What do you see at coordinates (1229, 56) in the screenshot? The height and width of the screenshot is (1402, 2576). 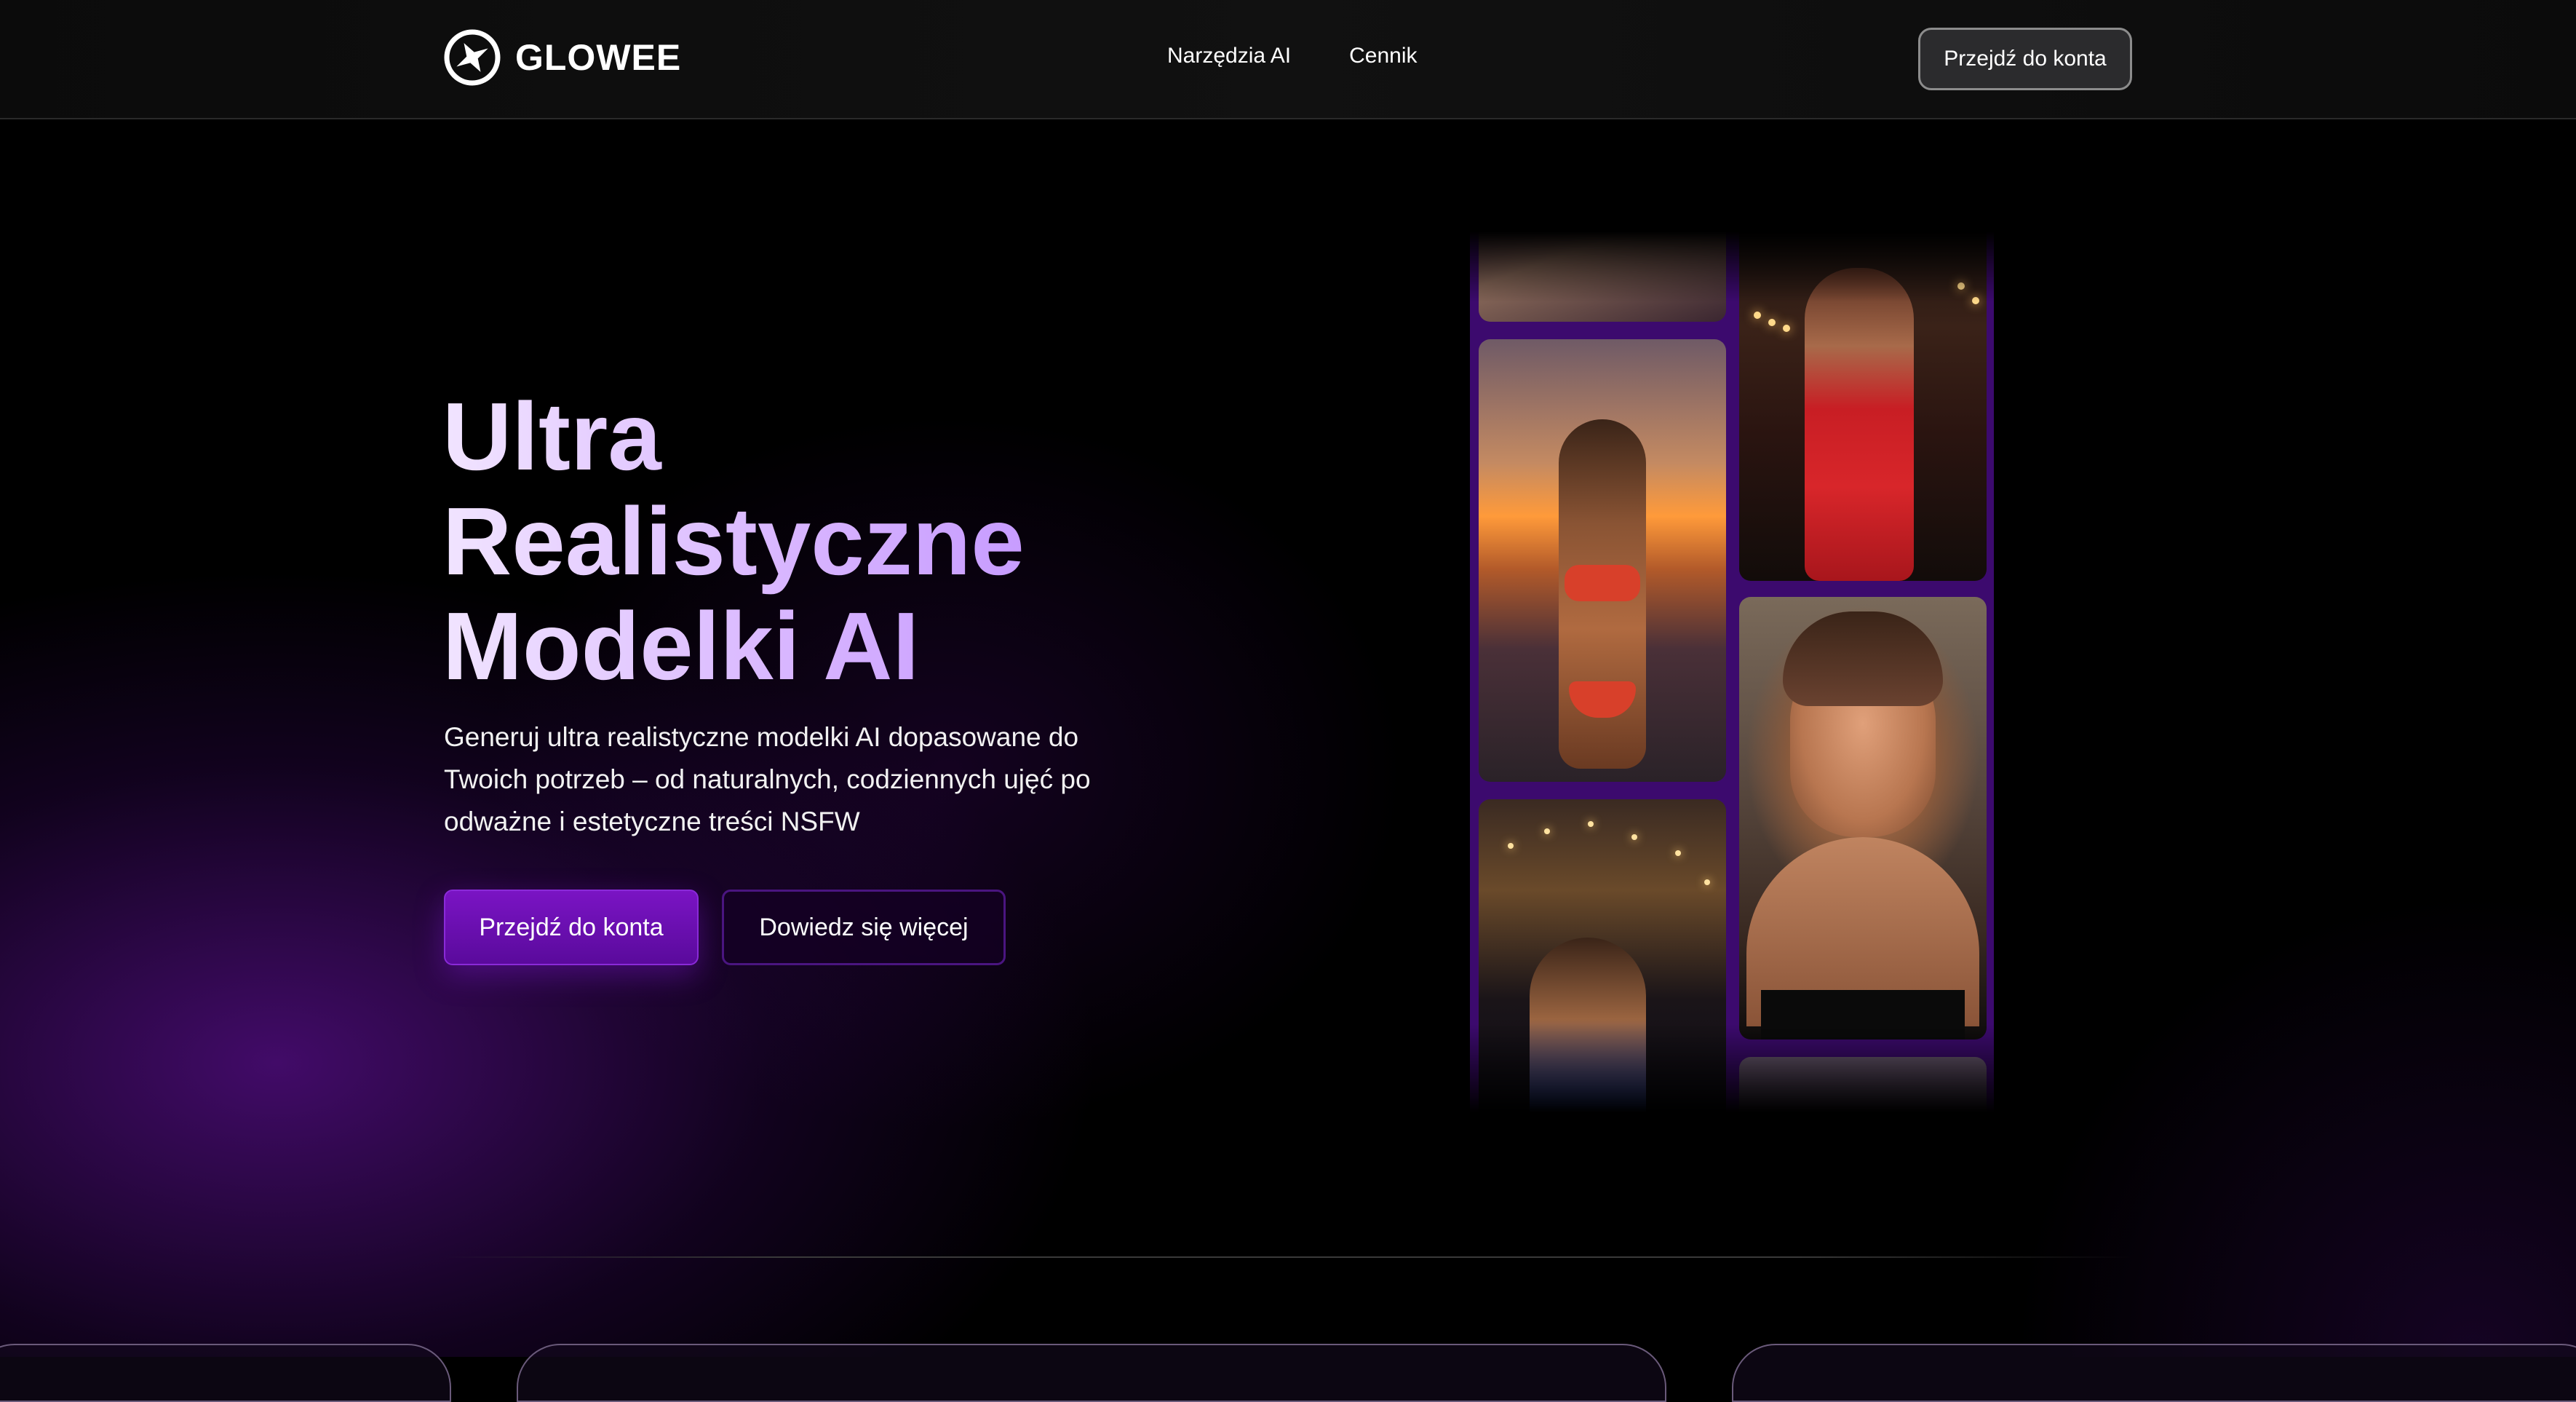 I see `nav-link-ai-tools: Narzędzia AI` at bounding box center [1229, 56].